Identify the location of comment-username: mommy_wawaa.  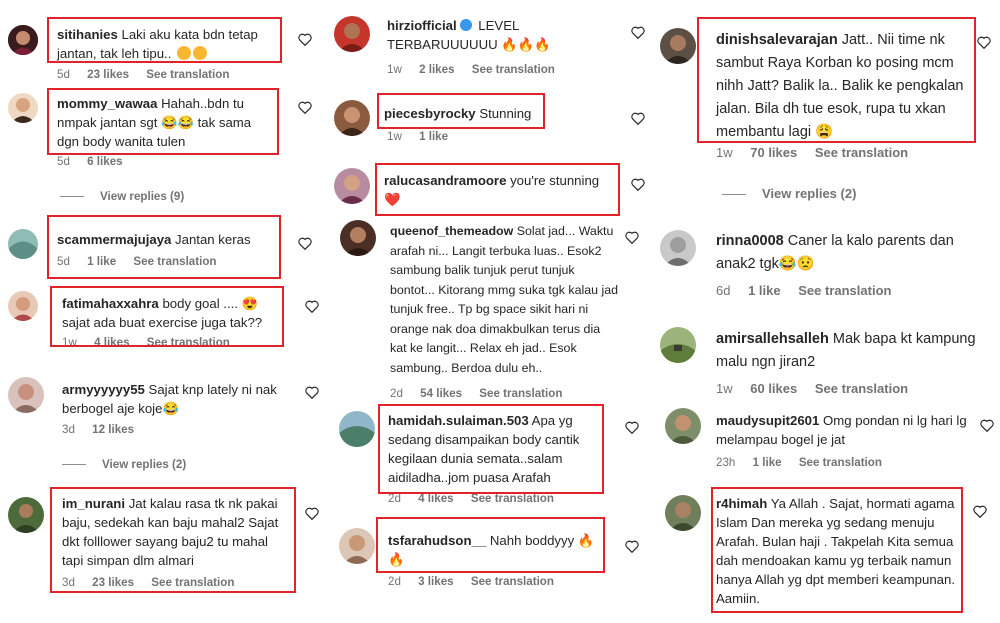
(107, 103).